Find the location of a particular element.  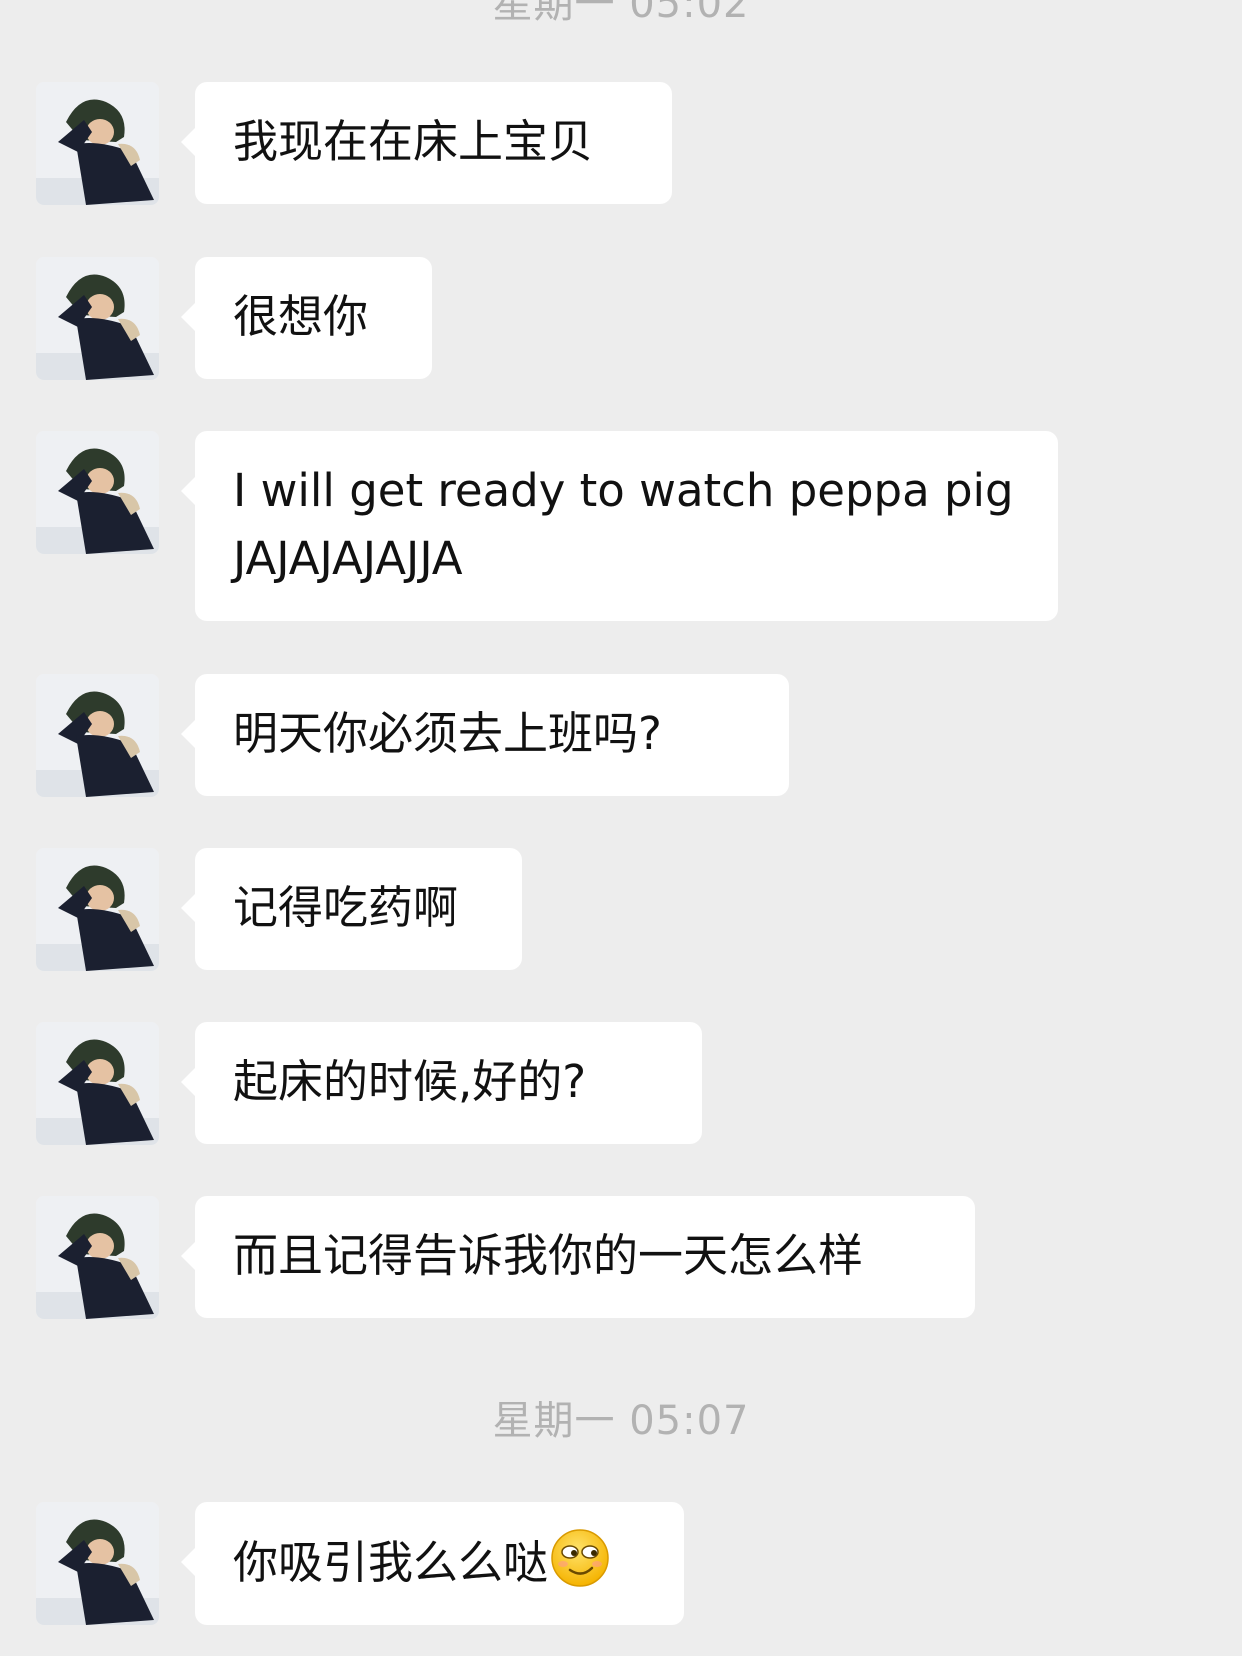

message-text: 明天你必须去上班吗? is located at coordinates (447, 733).